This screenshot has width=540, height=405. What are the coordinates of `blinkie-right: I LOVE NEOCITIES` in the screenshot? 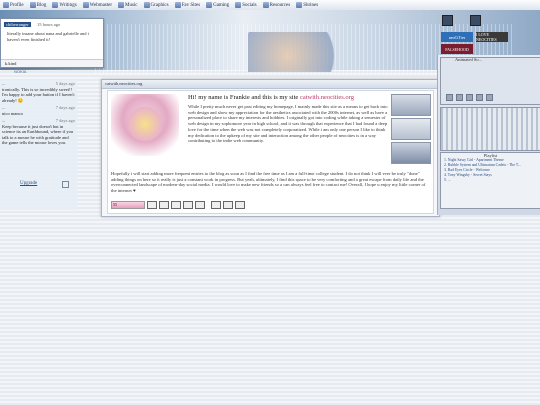 It's located at (492, 37).